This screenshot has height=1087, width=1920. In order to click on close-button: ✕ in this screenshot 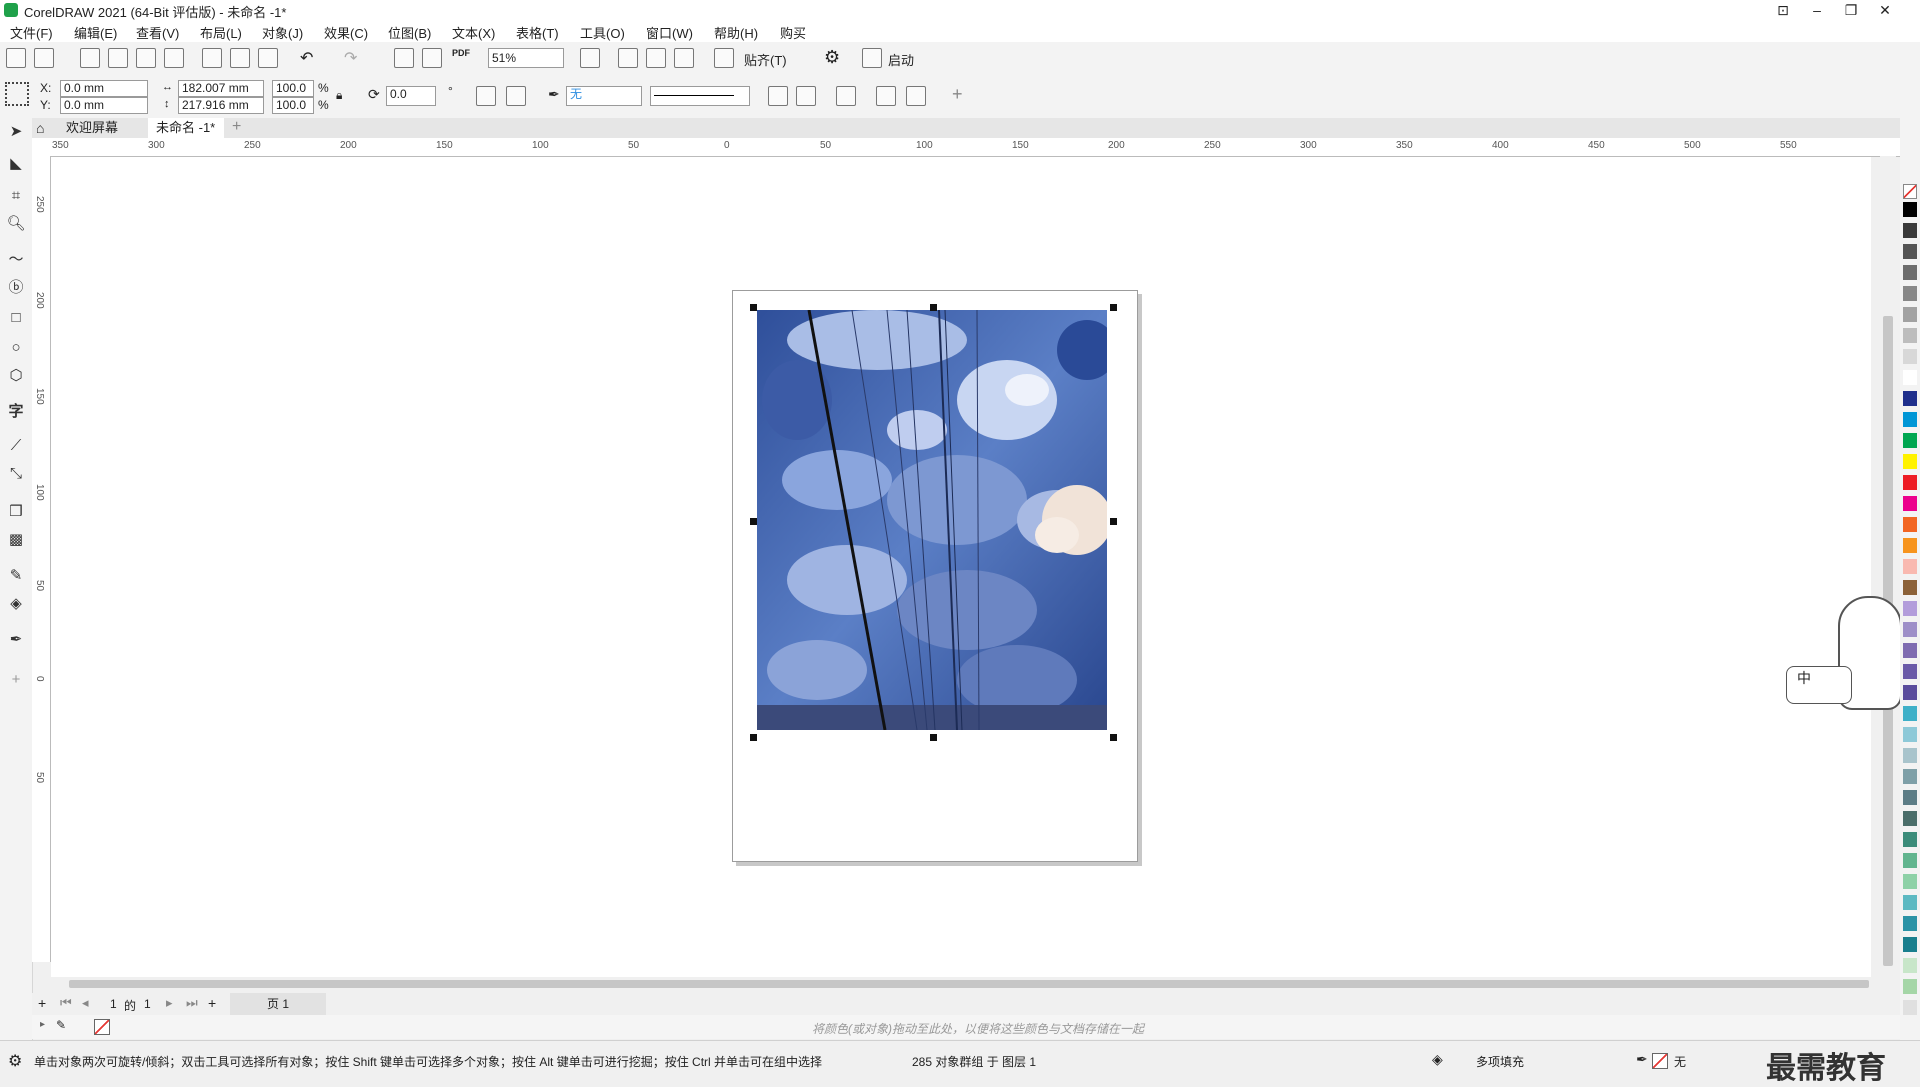, I will do `click(1885, 10)`.